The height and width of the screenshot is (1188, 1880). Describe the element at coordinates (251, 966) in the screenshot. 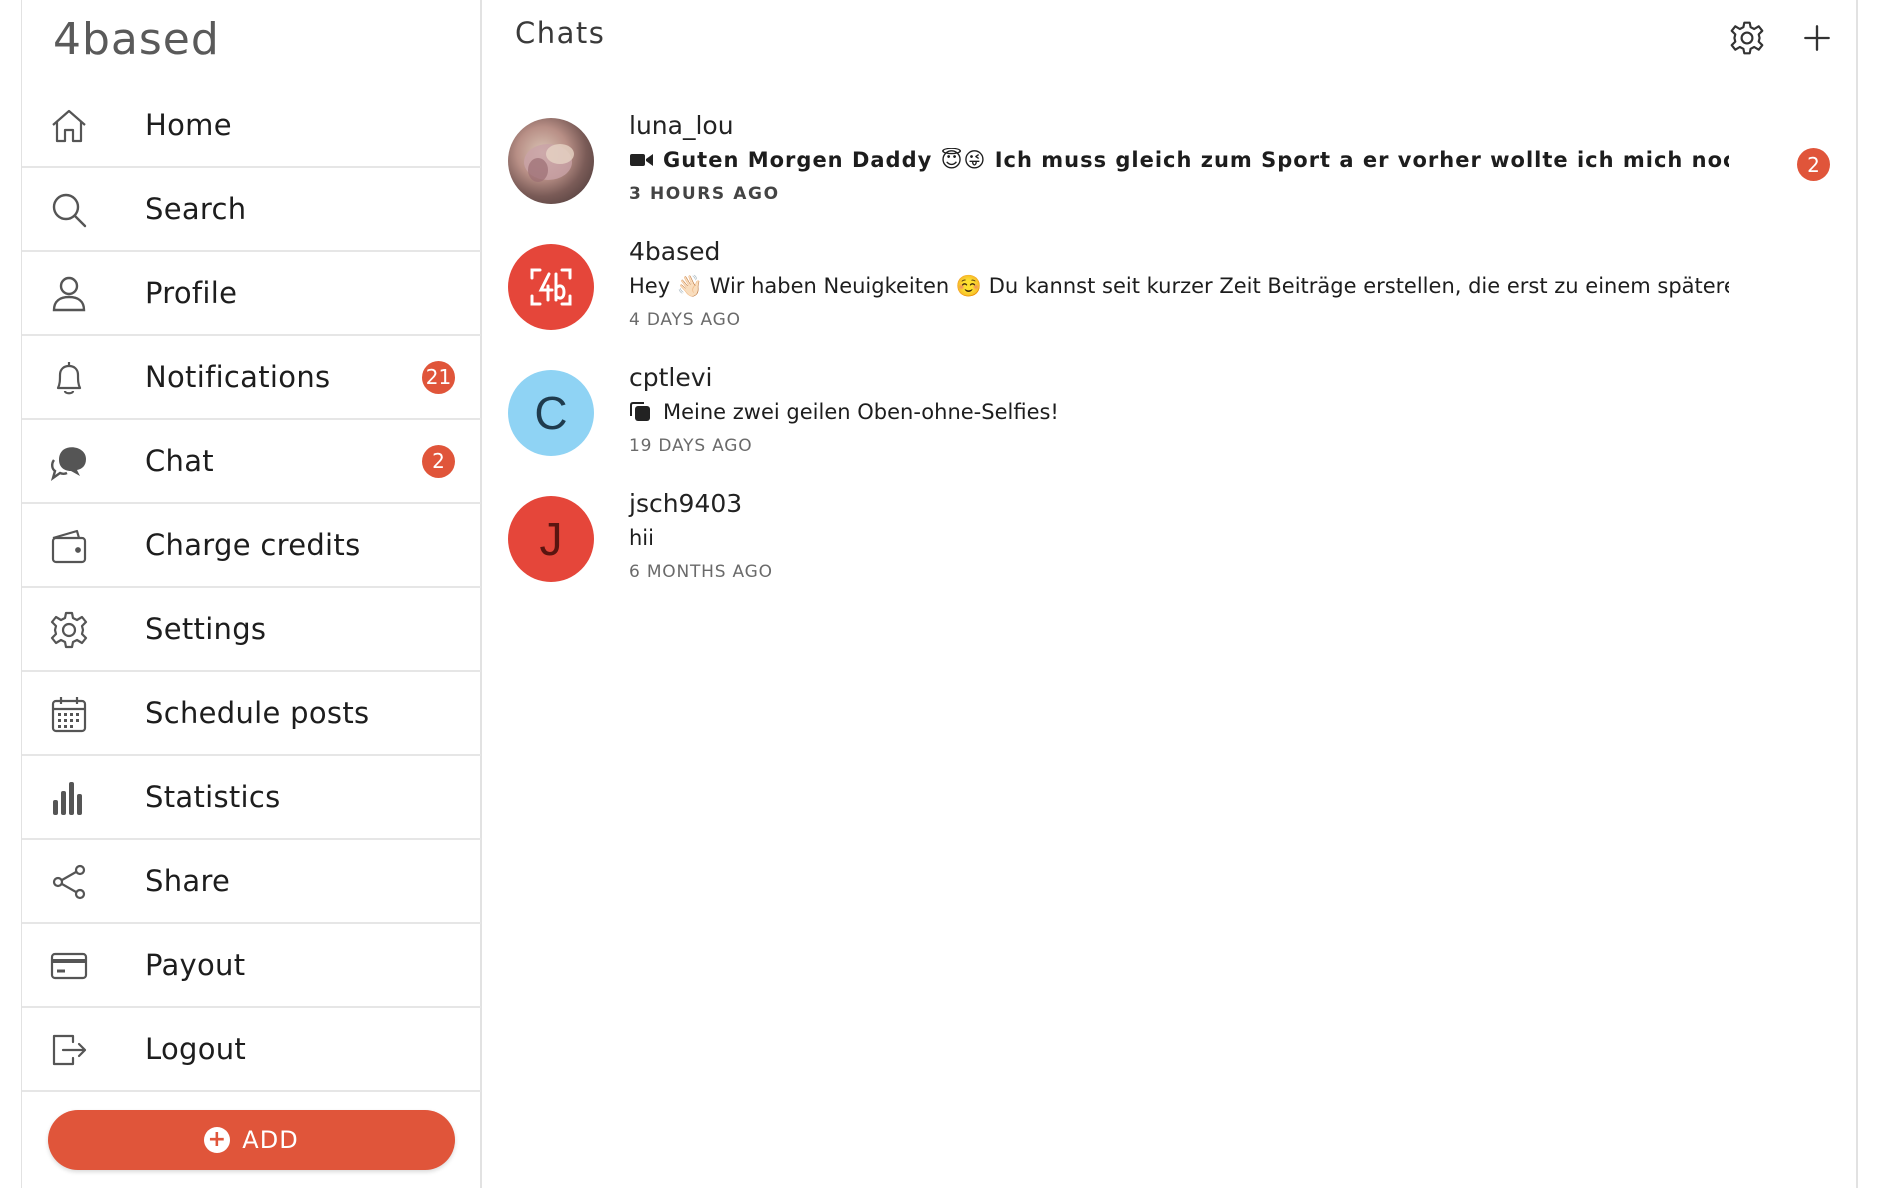

I see `sidebar-item-payout: Payout` at that location.